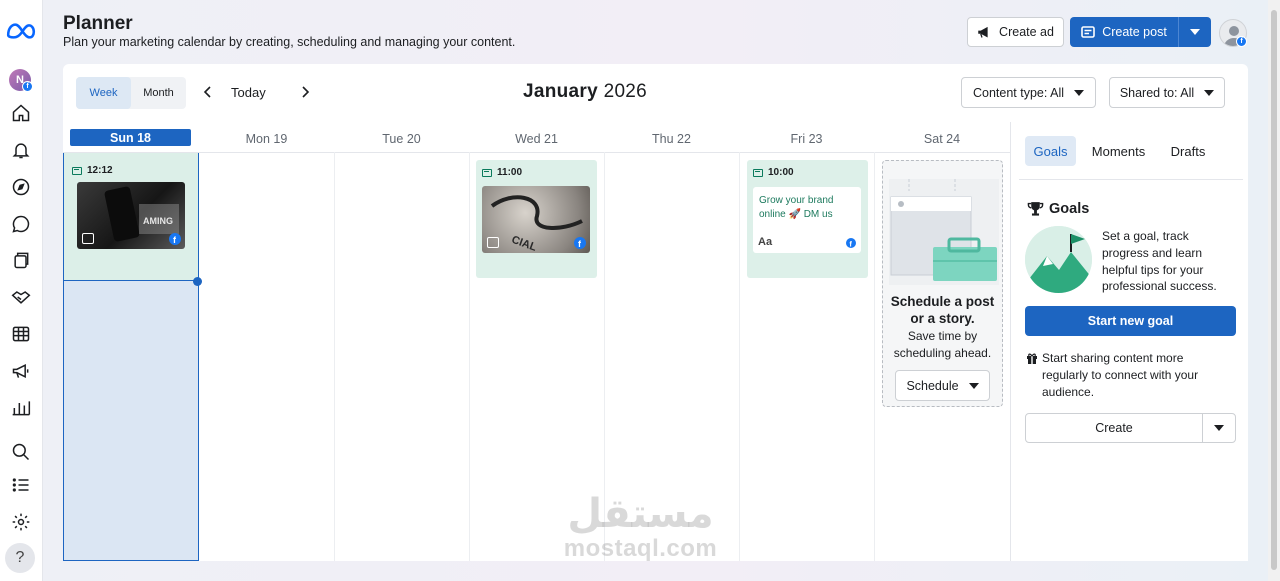 This screenshot has height=581, width=1280. I want to click on chevron-left-icon, so click(208, 92).